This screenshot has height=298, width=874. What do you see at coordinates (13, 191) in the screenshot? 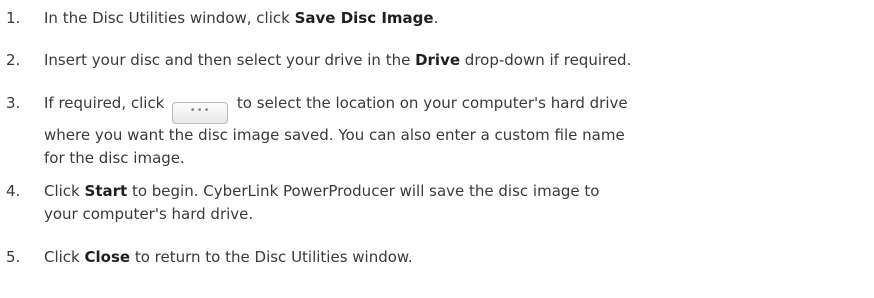
I see `step-number: 4.` at bounding box center [13, 191].